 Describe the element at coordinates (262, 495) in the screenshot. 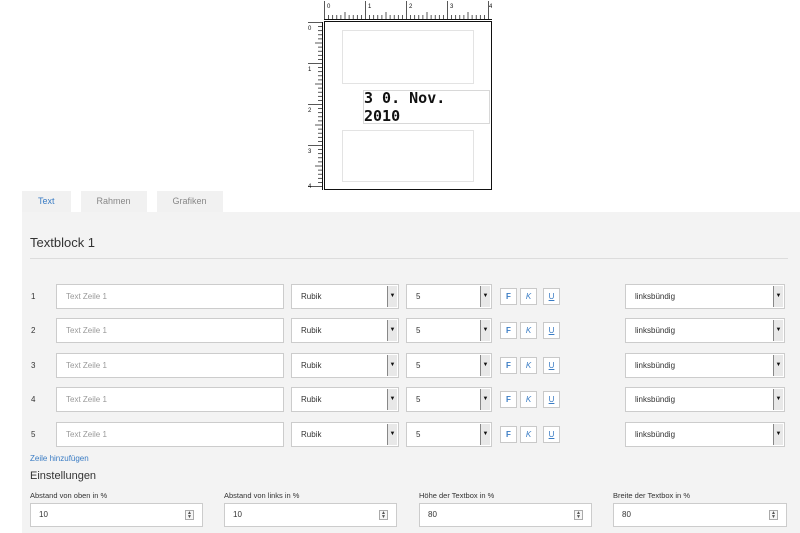

I see `setting-label: Abstand von links in %` at that location.